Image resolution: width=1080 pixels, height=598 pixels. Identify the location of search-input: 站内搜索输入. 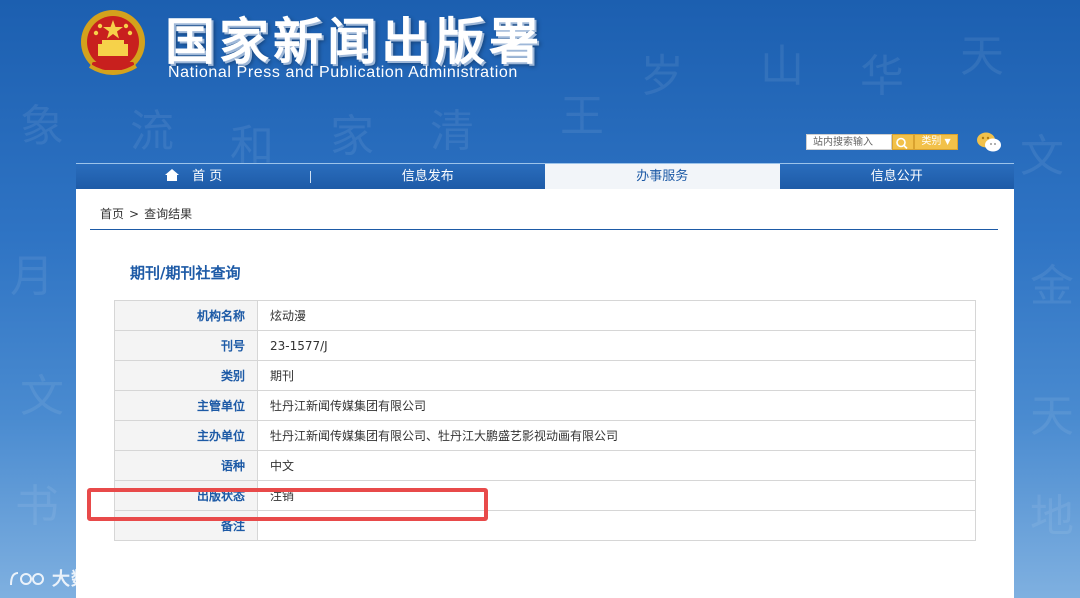
(849, 142).